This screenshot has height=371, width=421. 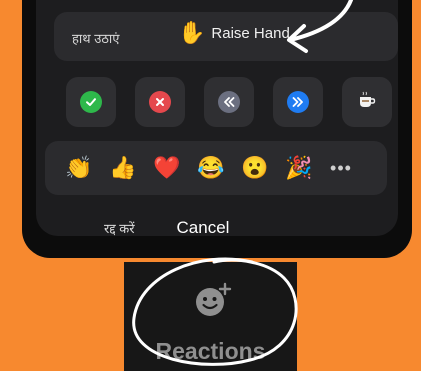 I want to click on cancel-button: Cancel, so click(x=203, y=228).